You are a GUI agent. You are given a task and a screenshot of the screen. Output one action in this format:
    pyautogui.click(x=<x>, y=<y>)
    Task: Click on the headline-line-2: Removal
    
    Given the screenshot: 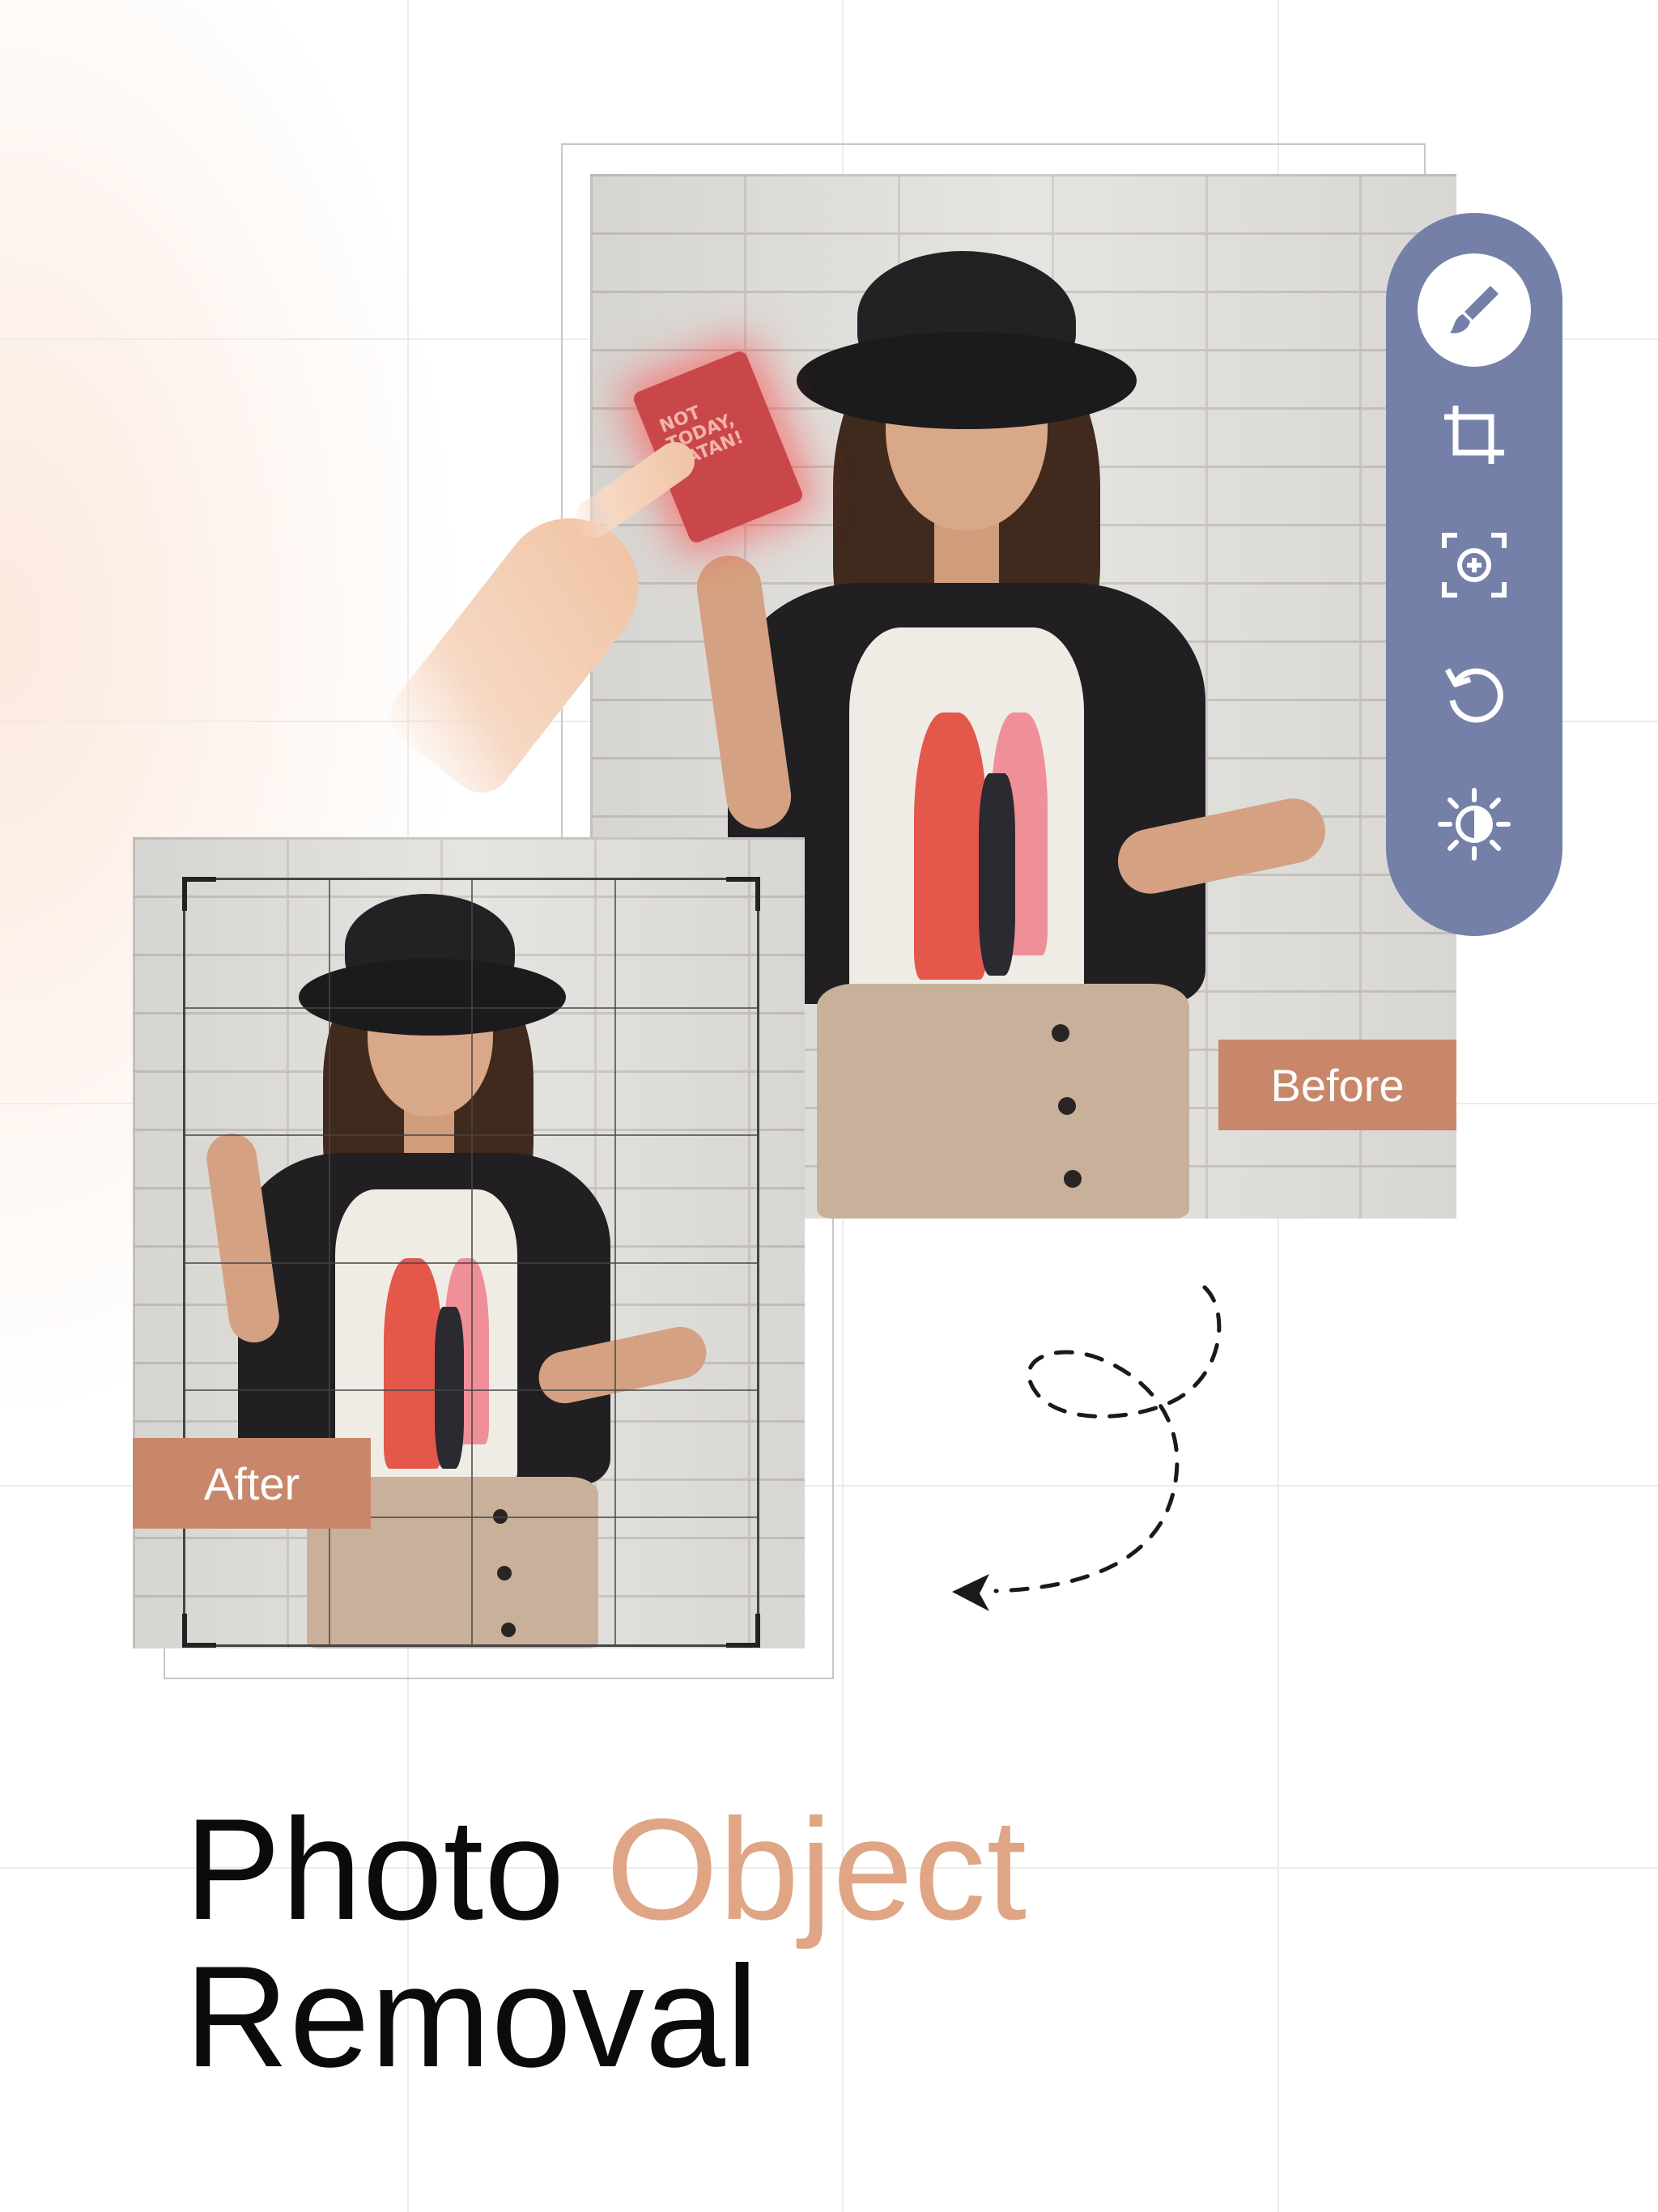 What is the action you would take?
    pyautogui.click(x=472, y=2016)
    